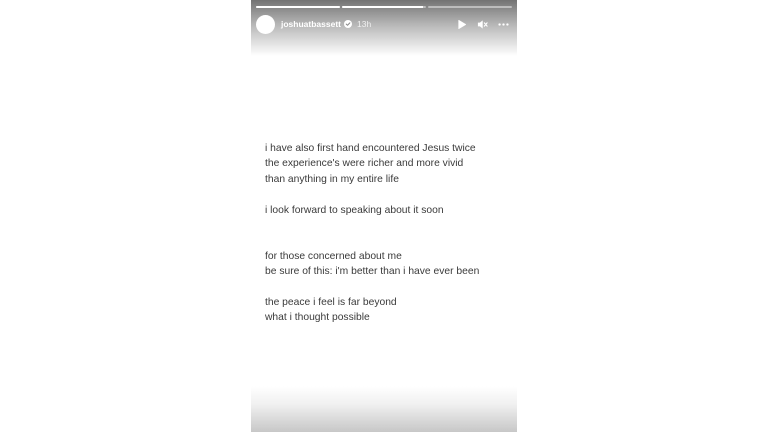  I want to click on caption-line: what i thought possible, so click(317, 318).